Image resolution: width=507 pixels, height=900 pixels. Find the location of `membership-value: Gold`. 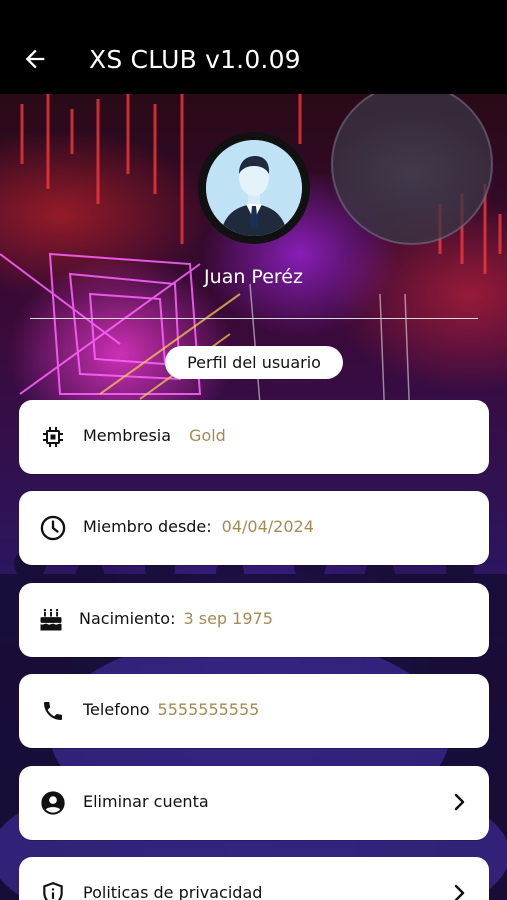

membership-value: Gold is located at coordinates (207, 435).